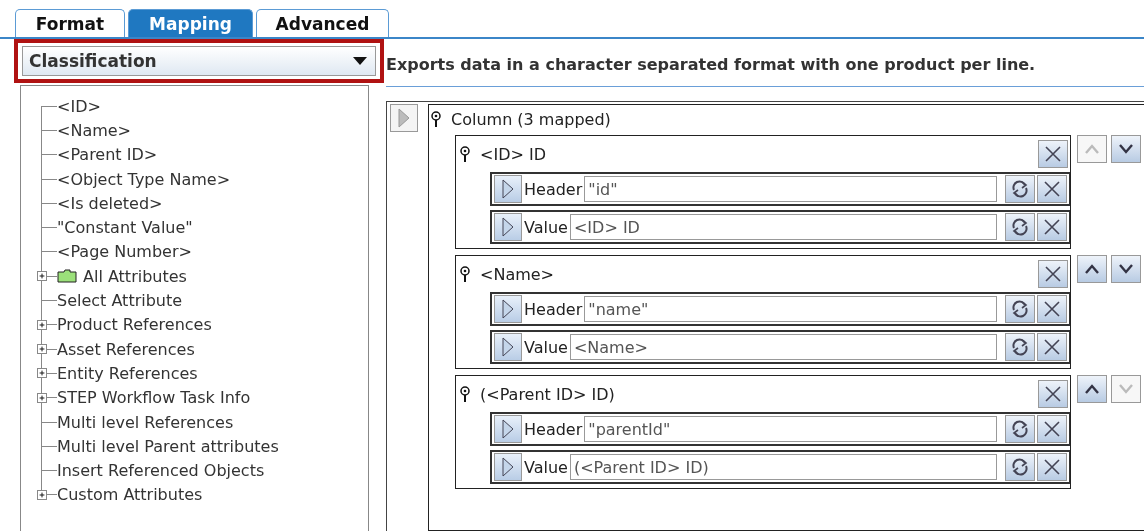 The height and width of the screenshot is (531, 1144). Describe the element at coordinates (783, 347) in the screenshot. I see `input-field: <Name>` at that location.